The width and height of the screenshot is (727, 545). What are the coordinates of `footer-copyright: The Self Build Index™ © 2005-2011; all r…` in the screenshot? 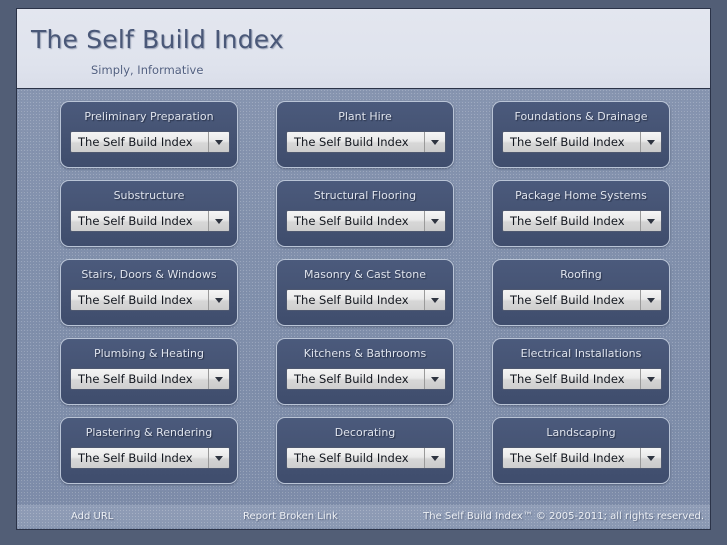 It's located at (563, 516).